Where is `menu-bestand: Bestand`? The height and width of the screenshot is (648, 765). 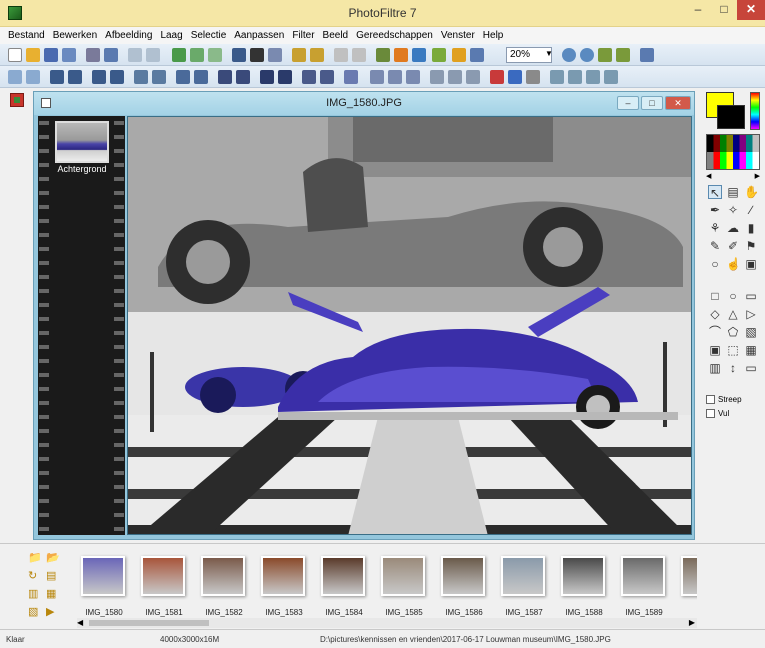 menu-bestand: Bestand is located at coordinates (26, 35).